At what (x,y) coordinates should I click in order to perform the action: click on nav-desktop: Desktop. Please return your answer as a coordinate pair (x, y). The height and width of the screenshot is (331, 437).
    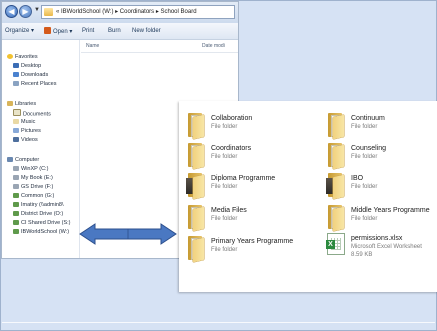
    Looking at the image, I should click on (27, 66).